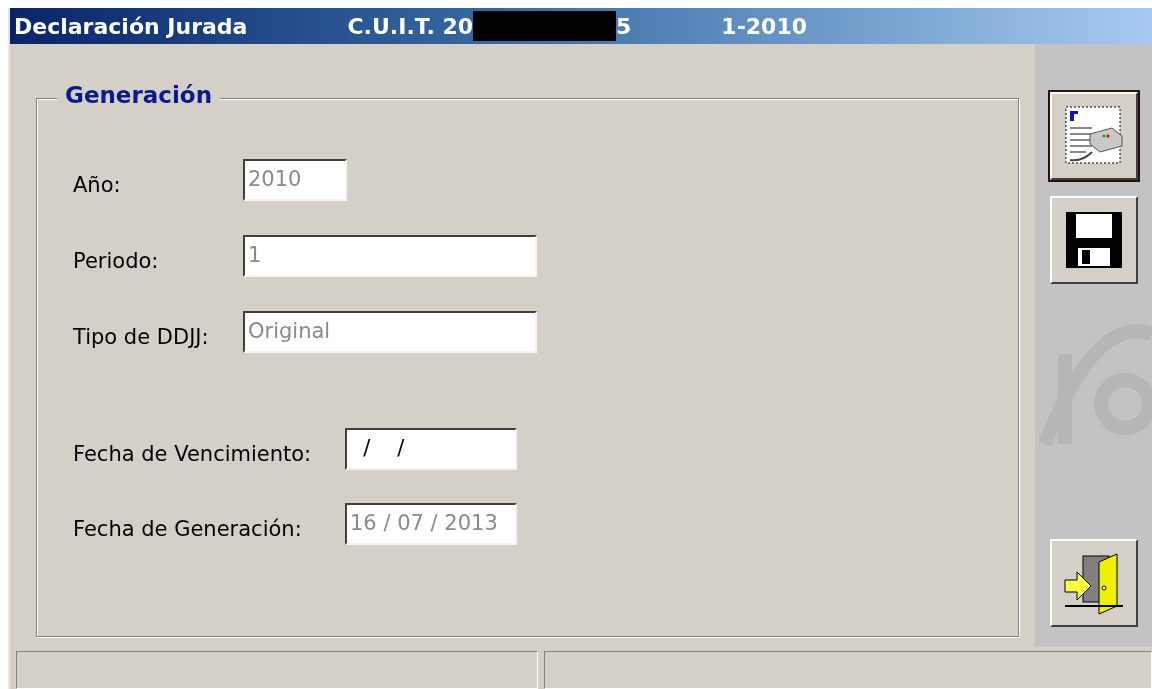  Describe the element at coordinates (431, 449) in the screenshot. I see `date-field: / /` at that location.